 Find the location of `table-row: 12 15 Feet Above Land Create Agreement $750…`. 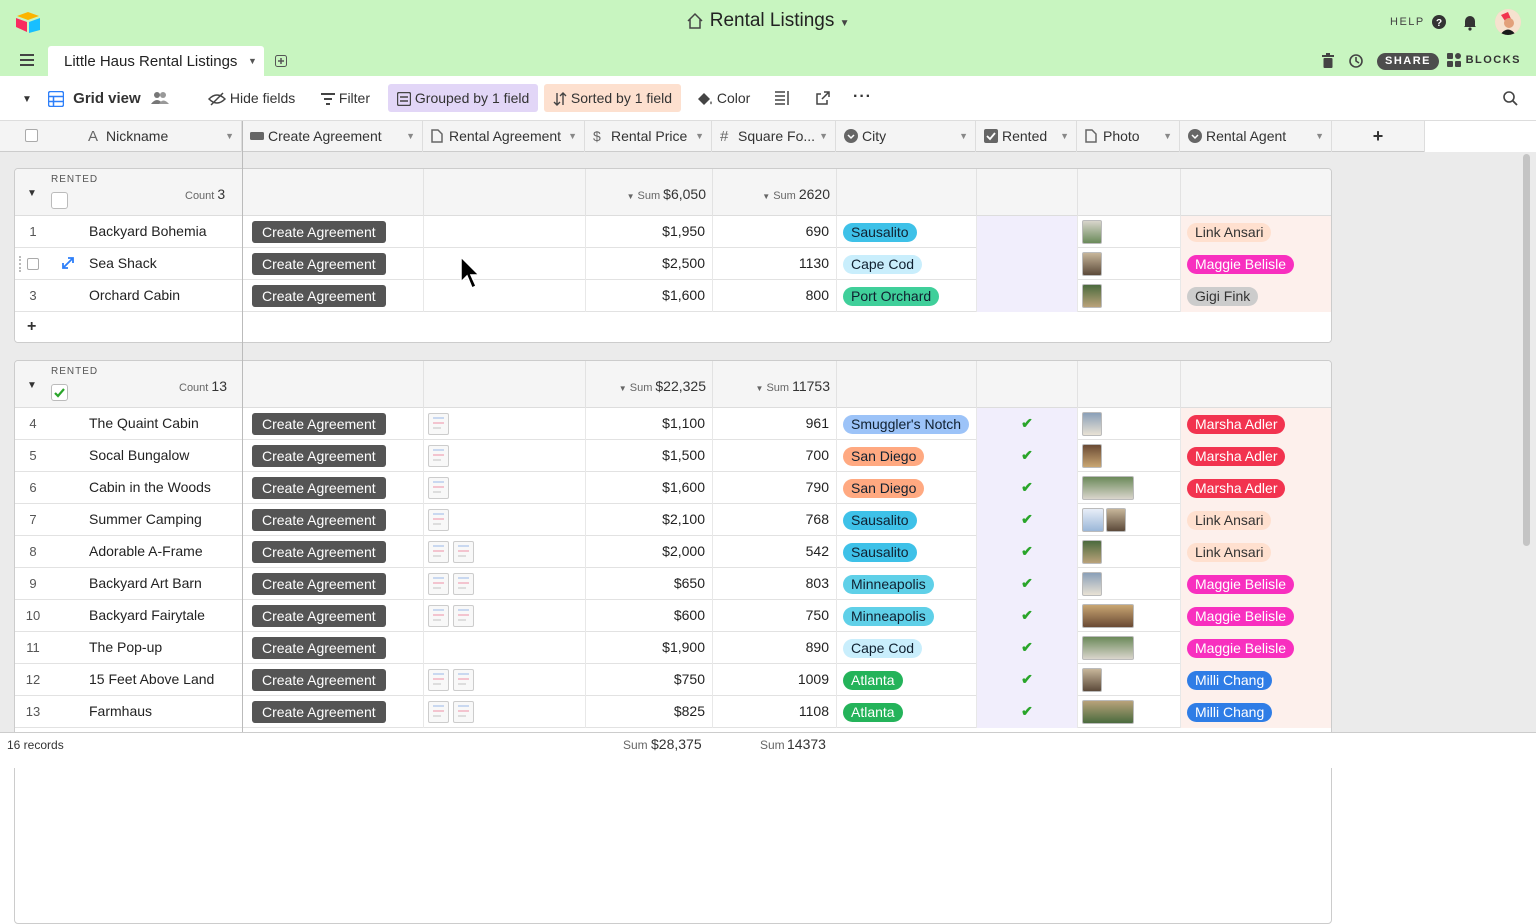

table-row: 12 15 Feet Above Land Create Agreement $750… is located at coordinates (673, 680).